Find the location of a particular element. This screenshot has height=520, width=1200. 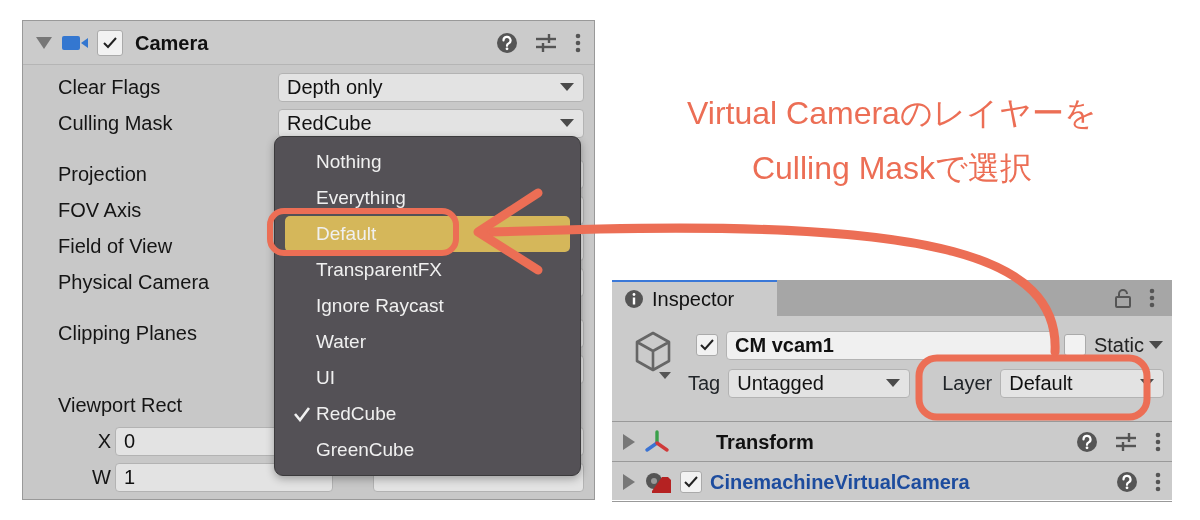

menu-item: Nothing is located at coordinates (427, 162).